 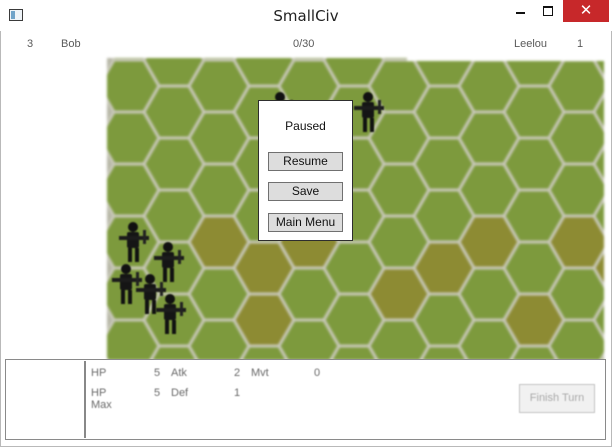 I want to click on atk-value: 2, so click(x=237, y=373).